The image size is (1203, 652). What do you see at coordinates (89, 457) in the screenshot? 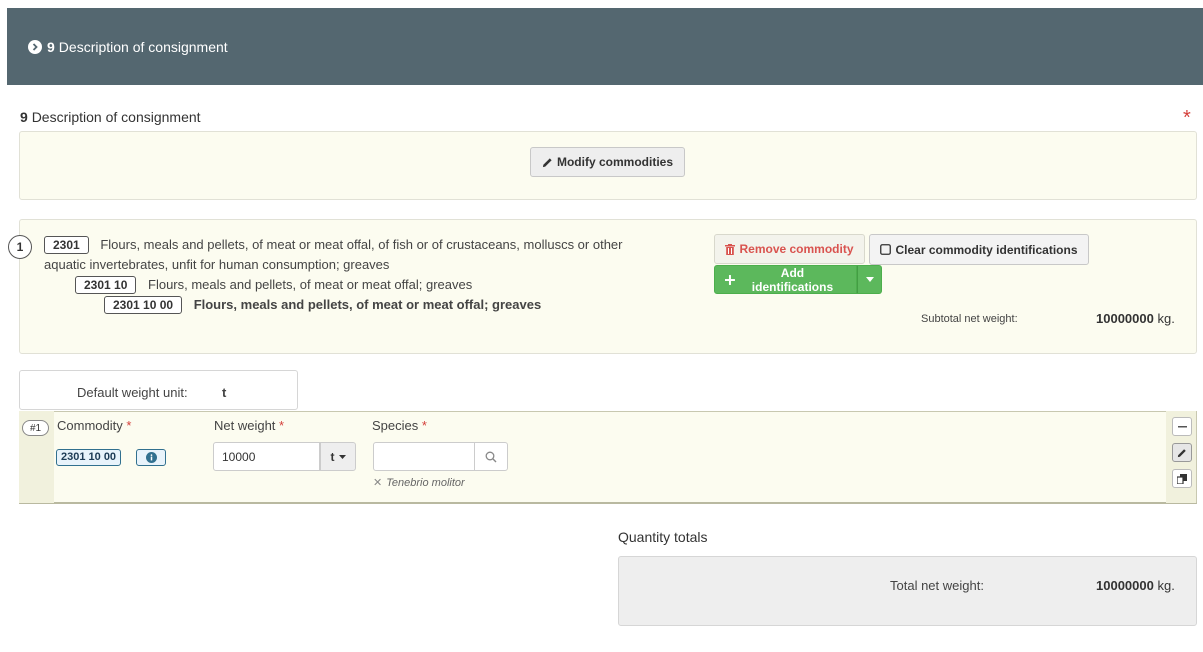
I see `commodity-code-tag: 2301 10 00` at bounding box center [89, 457].